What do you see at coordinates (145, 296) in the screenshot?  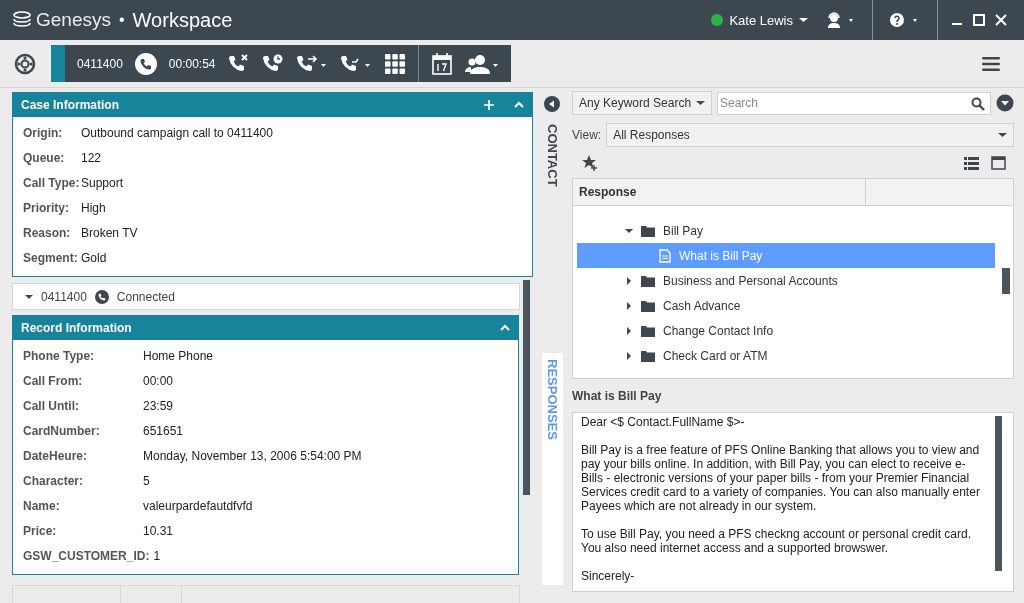 I see `interaction-status: Connected` at bounding box center [145, 296].